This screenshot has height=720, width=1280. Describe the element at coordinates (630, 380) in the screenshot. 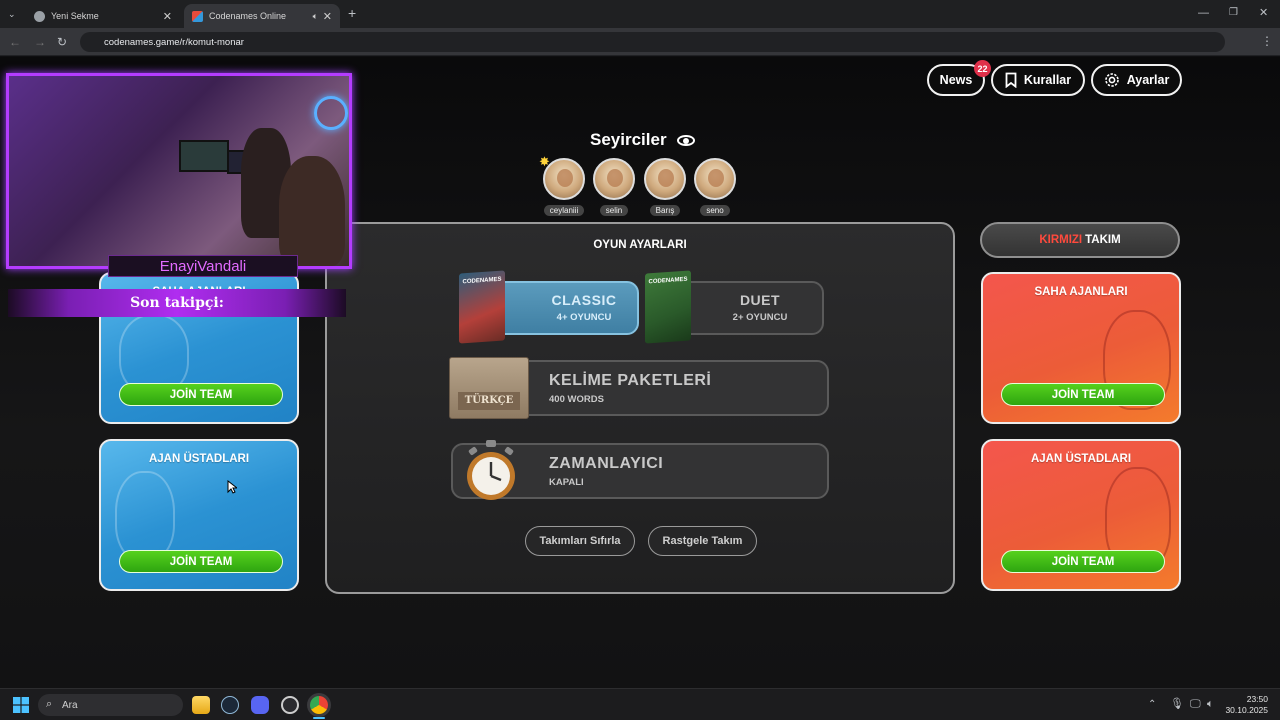

I see `word-packs-label: KELİME PAKETLERİ` at that location.